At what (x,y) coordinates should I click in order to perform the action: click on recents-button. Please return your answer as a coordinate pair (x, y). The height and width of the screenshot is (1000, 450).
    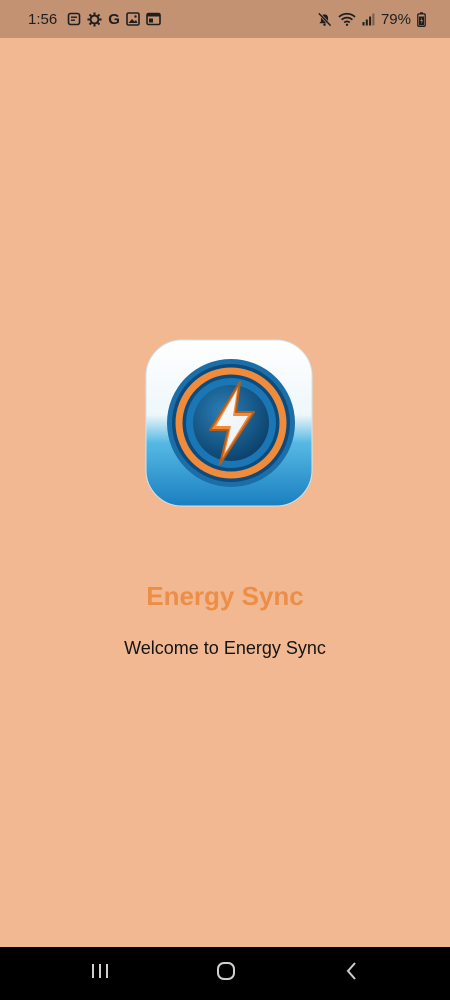
    Looking at the image, I should click on (100, 973).